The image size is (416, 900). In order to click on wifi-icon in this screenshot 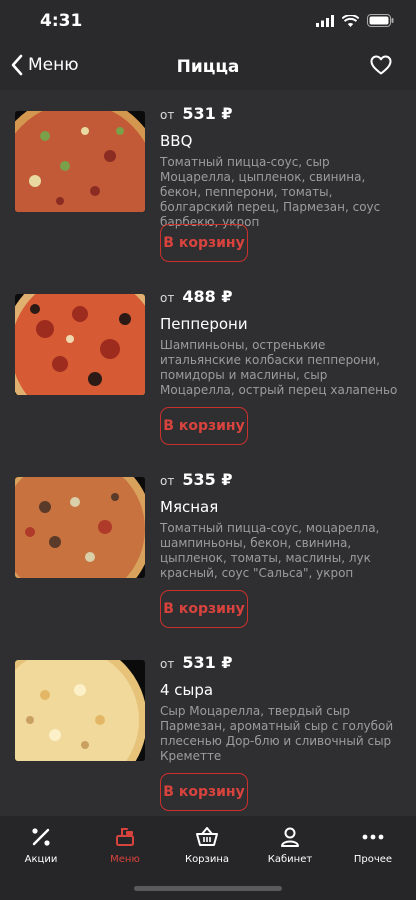, I will do `click(350, 20)`.